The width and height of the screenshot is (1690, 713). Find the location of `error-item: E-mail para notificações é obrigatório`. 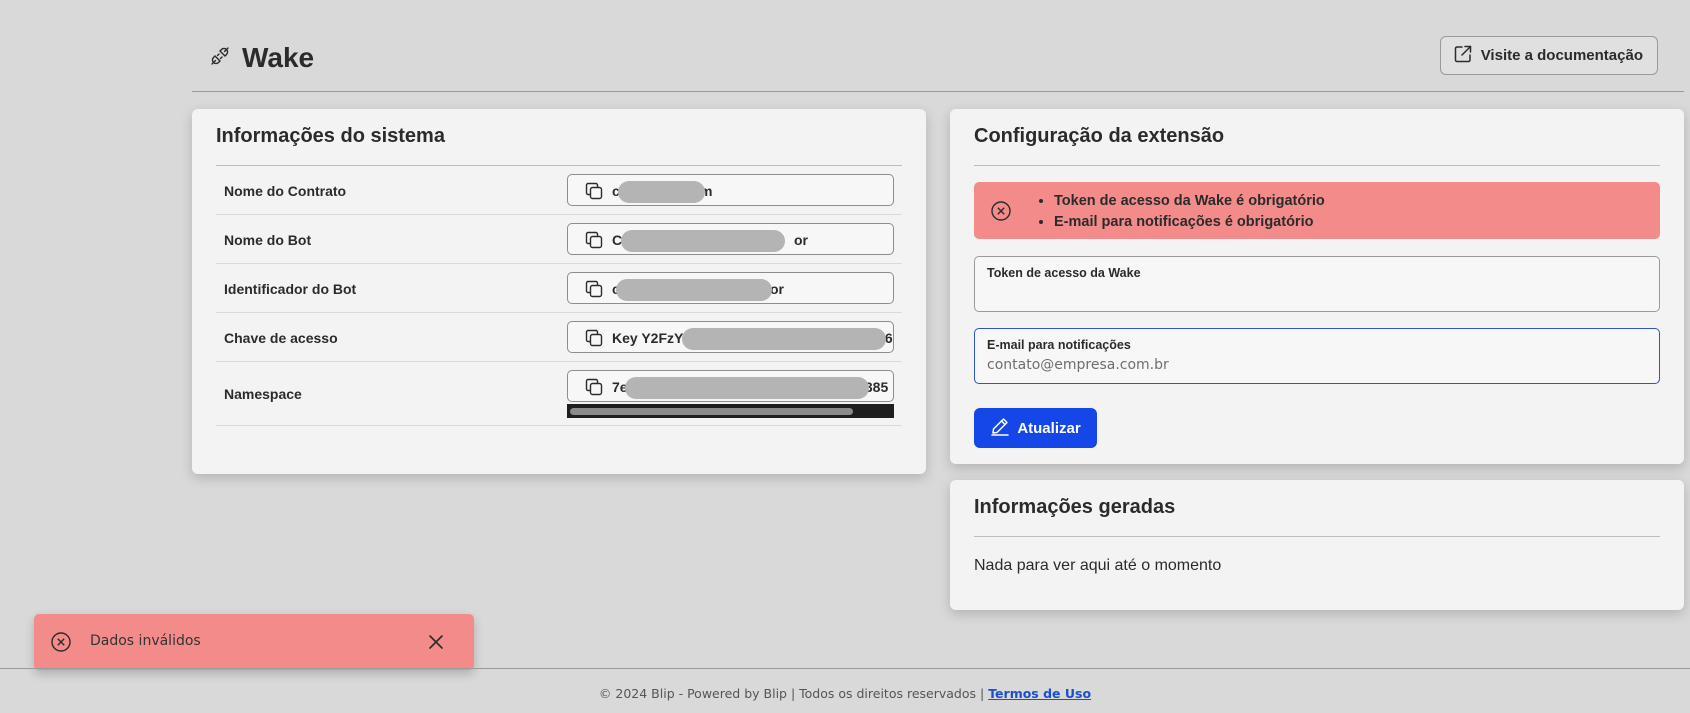

error-item: E-mail para notificações é obrigatório is located at coordinates (1189, 222).